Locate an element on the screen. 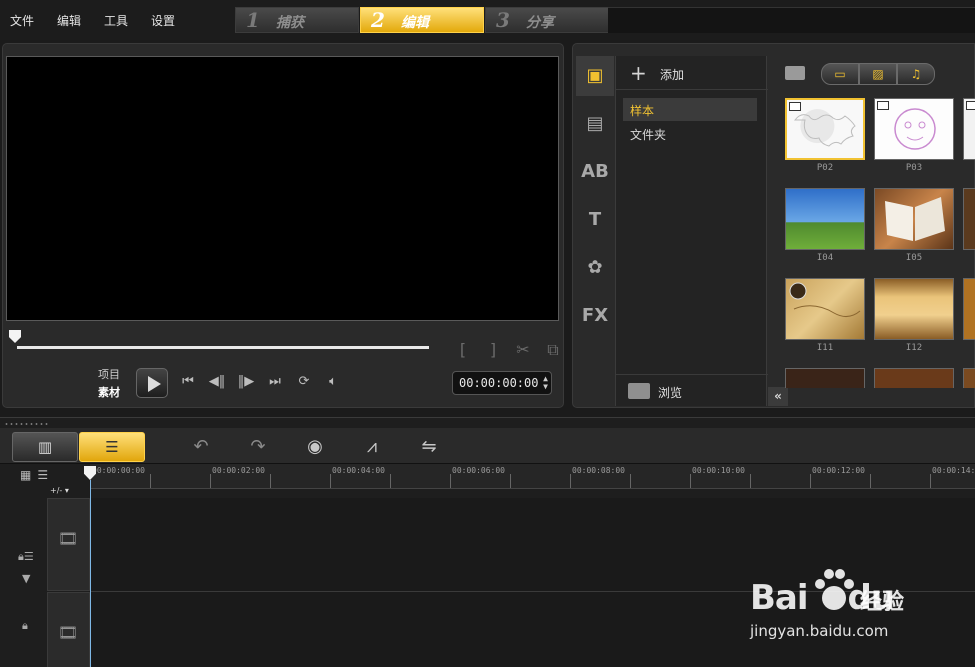 Image resolution: width=975 pixels, height=667 pixels. volume-icon: 🔈︎ is located at coordinates (333, 381).